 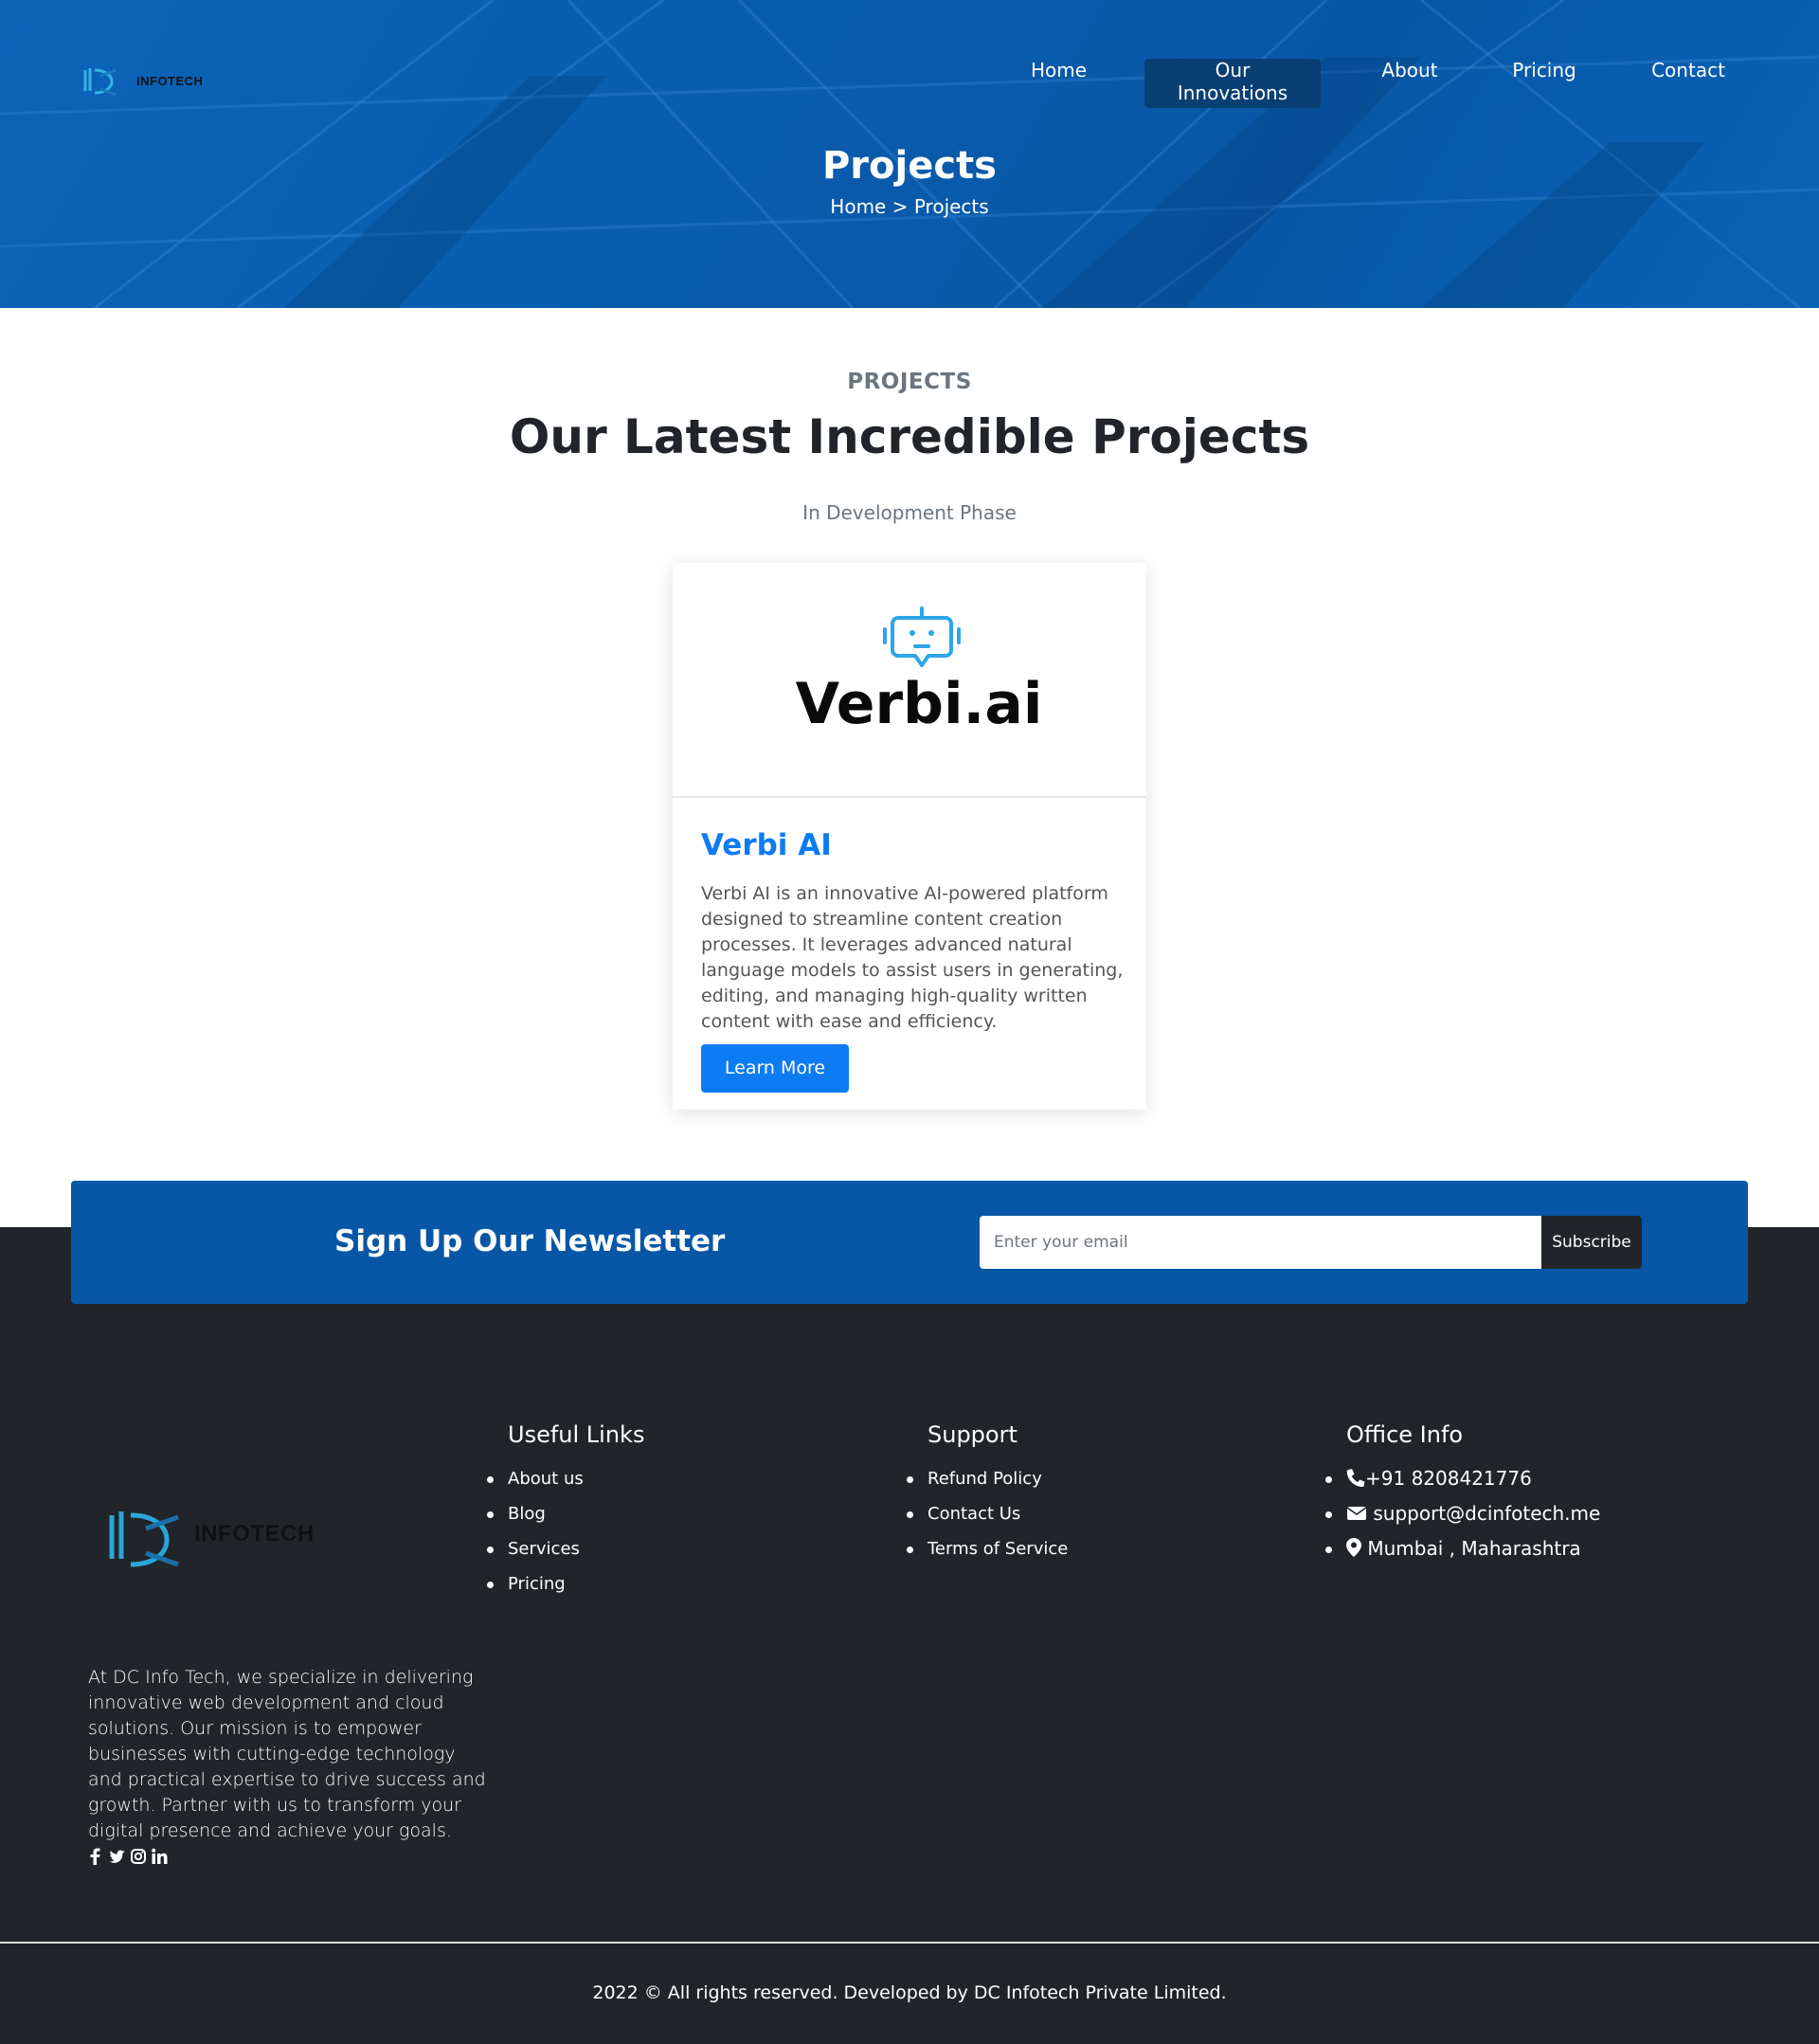 What do you see at coordinates (565, 1513) in the screenshot?
I see `footer-link-blog: Blog` at bounding box center [565, 1513].